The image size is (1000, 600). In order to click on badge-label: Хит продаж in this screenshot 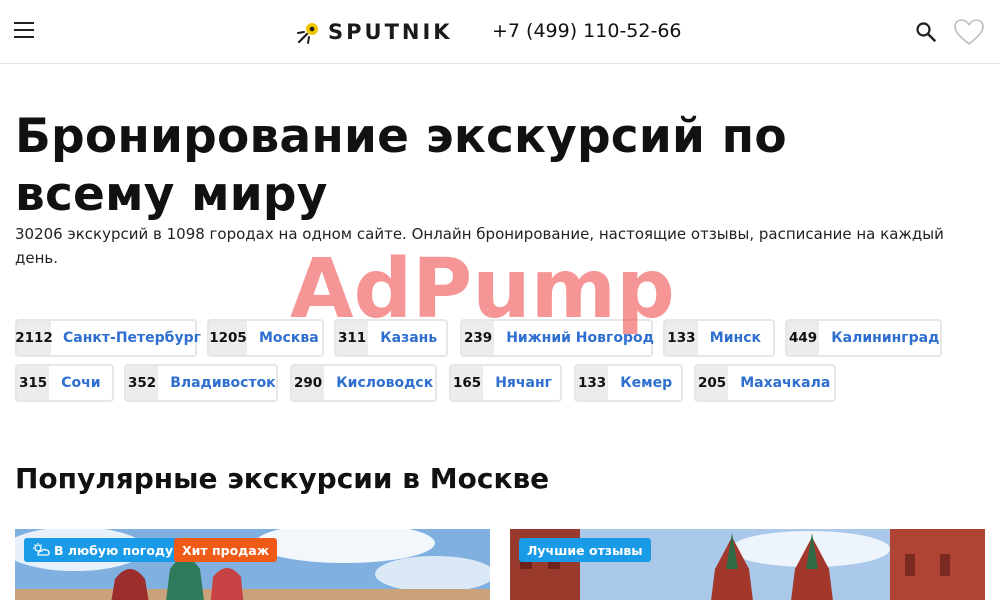, I will do `click(226, 550)`.